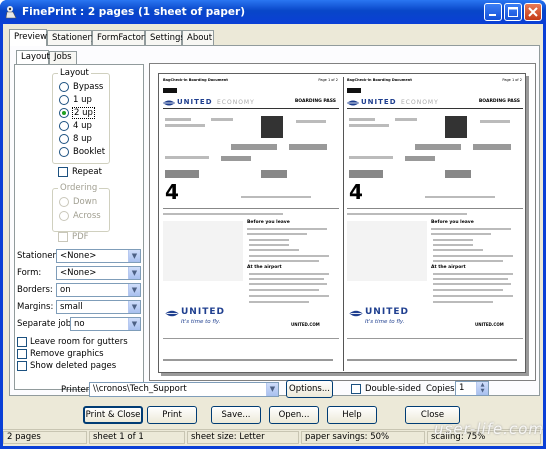  I want to click on radio-2up, so click(64, 113).